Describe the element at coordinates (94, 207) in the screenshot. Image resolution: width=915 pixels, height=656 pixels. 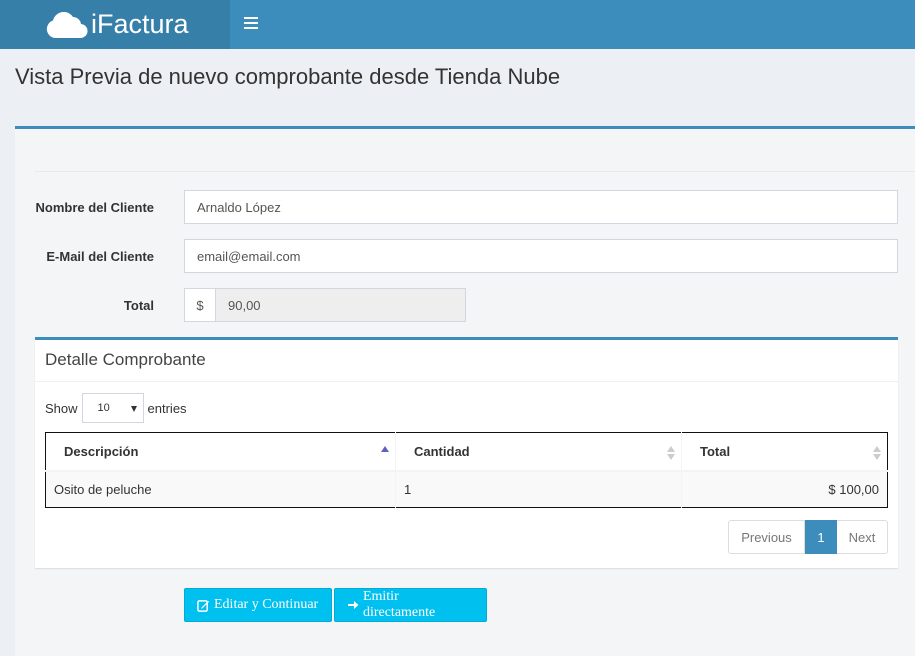
I see `client-name-label: Nombre del Cliente` at that location.